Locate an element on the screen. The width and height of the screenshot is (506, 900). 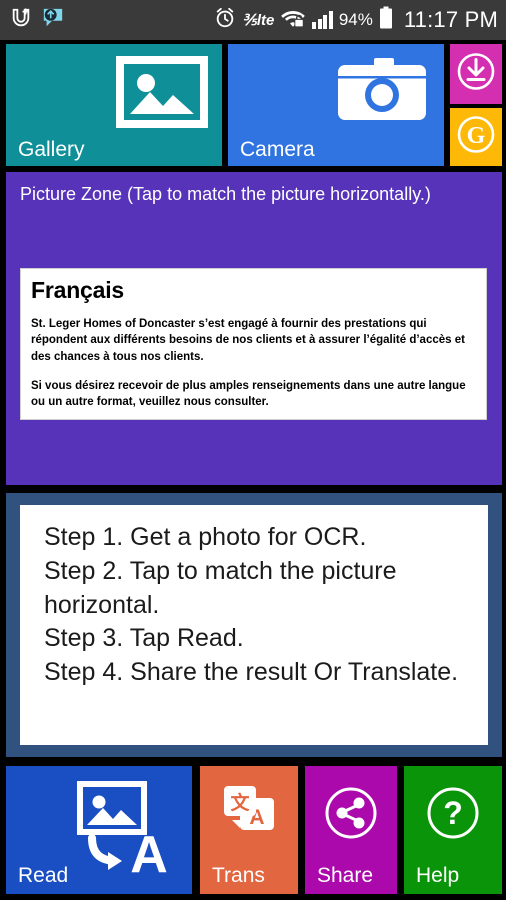
read-button: A Read is located at coordinates (99, 830).